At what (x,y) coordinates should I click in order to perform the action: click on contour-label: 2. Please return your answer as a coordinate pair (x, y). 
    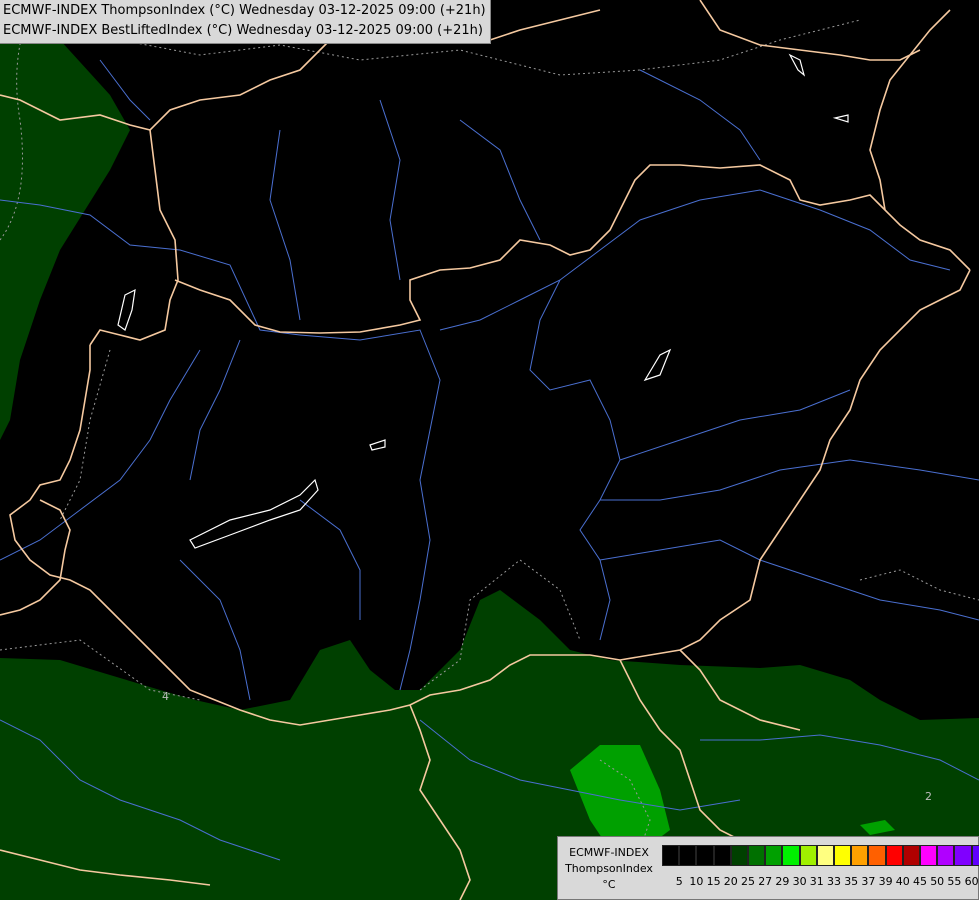
    Looking at the image, I should click on (928, 796).